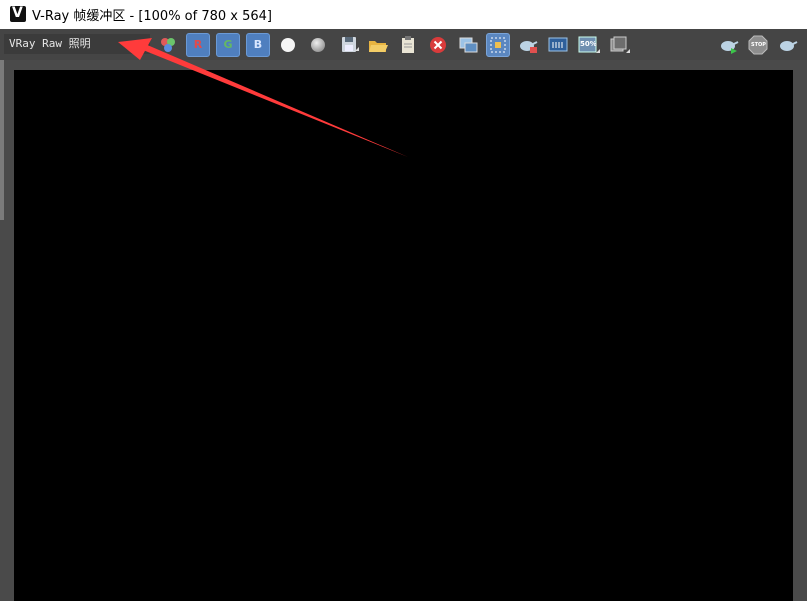 The height and width of the screenshot is (601, 807). Describe the element at coordinates (558, 45) in the screenshot. I see `display-correction-icon` at that location.